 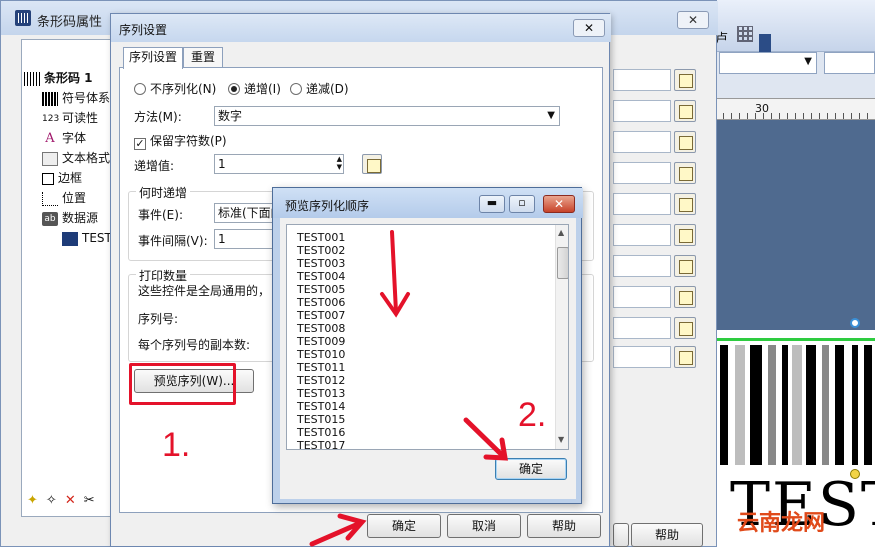 I want to click on tab-serialize: 序列设置, so click(x=153, y=58).